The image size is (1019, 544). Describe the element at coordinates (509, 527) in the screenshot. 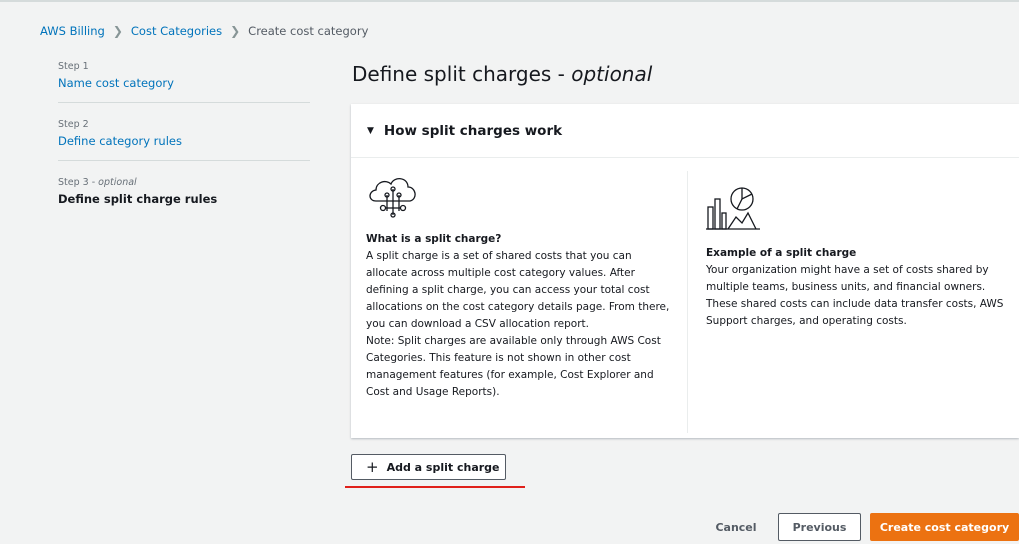

I see `footer-actions: Cancel Previous Create cost category` at that location.